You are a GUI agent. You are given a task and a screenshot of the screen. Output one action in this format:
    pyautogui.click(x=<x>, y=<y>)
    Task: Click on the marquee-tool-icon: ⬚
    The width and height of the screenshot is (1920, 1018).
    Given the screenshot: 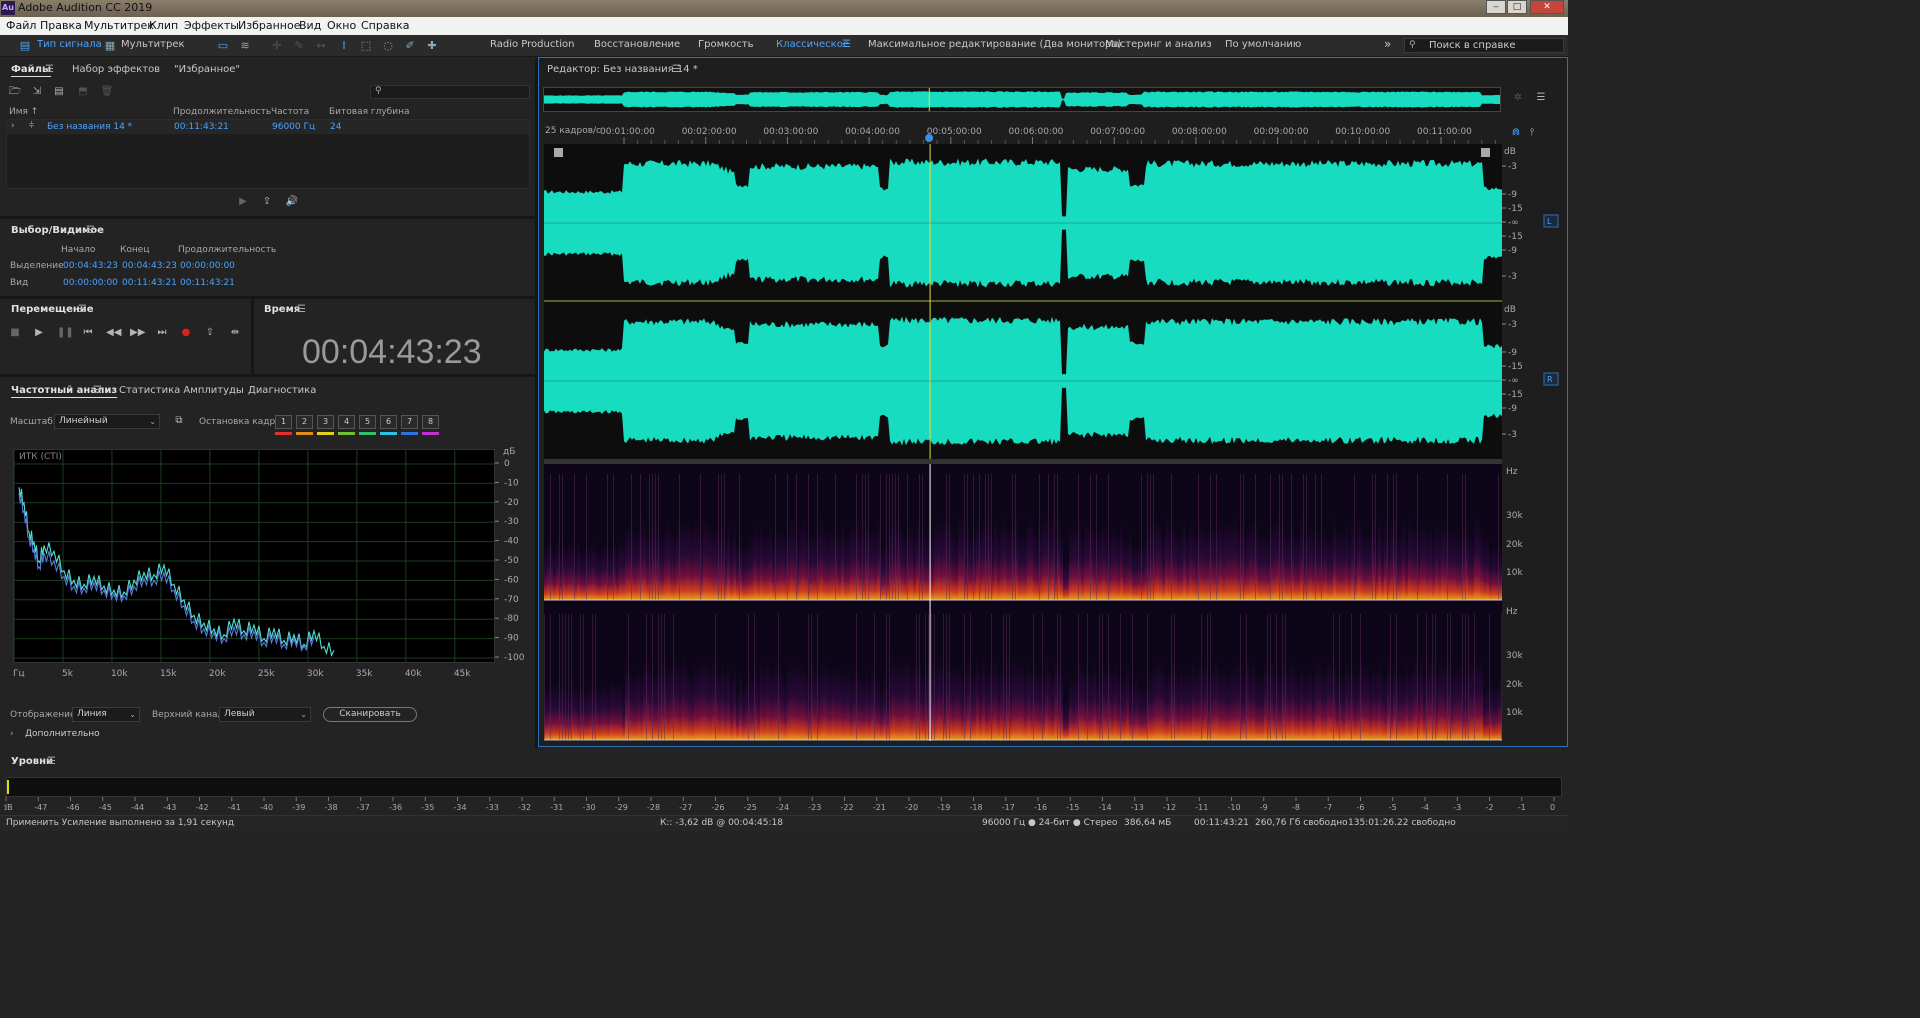 What is the action you would take?
    pyautogui.click(x=366, y=46)
    